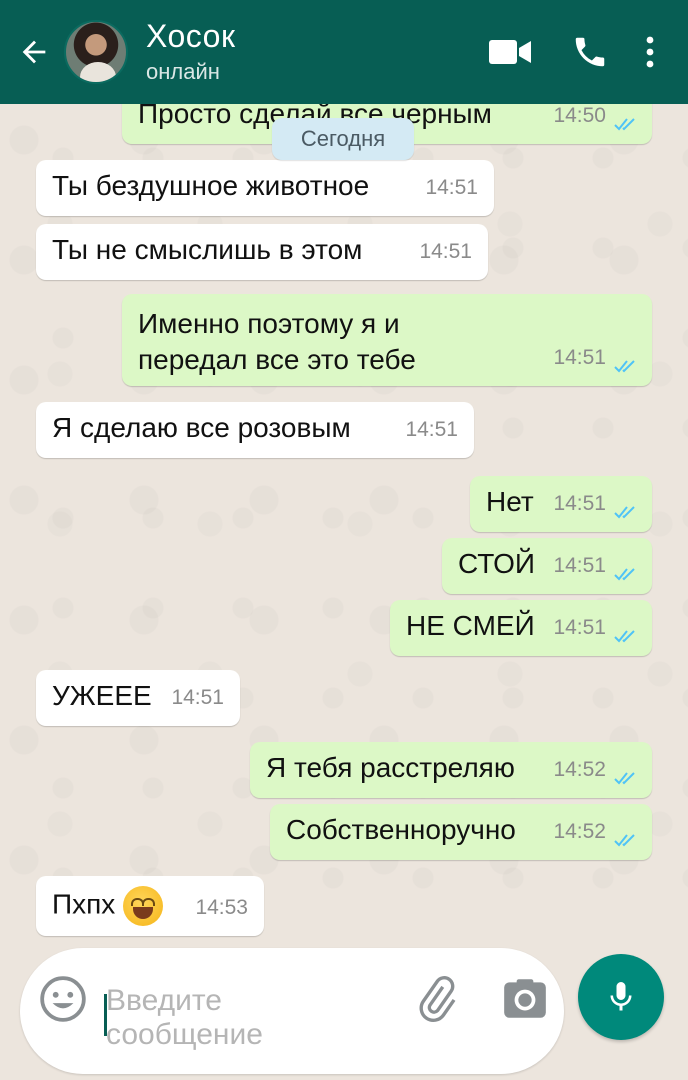  Describe the element at coordinates (510, 501) in the screenshot. I see `message-text: Нет` at that location.